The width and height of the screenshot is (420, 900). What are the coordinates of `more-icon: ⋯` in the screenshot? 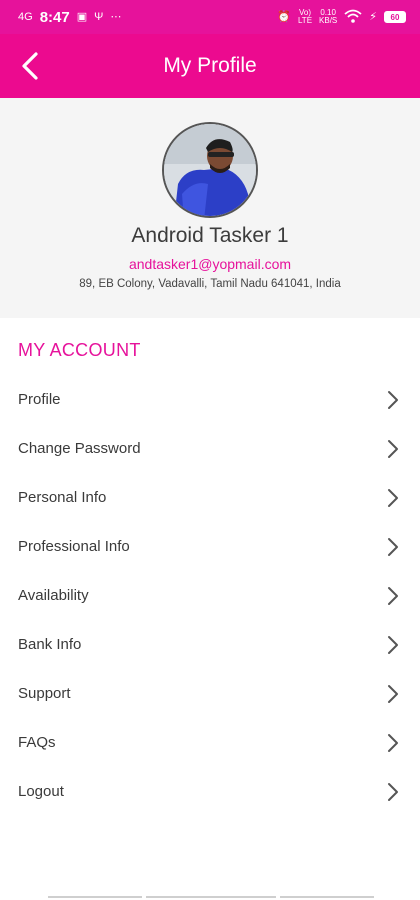 It's located at (116, 16).